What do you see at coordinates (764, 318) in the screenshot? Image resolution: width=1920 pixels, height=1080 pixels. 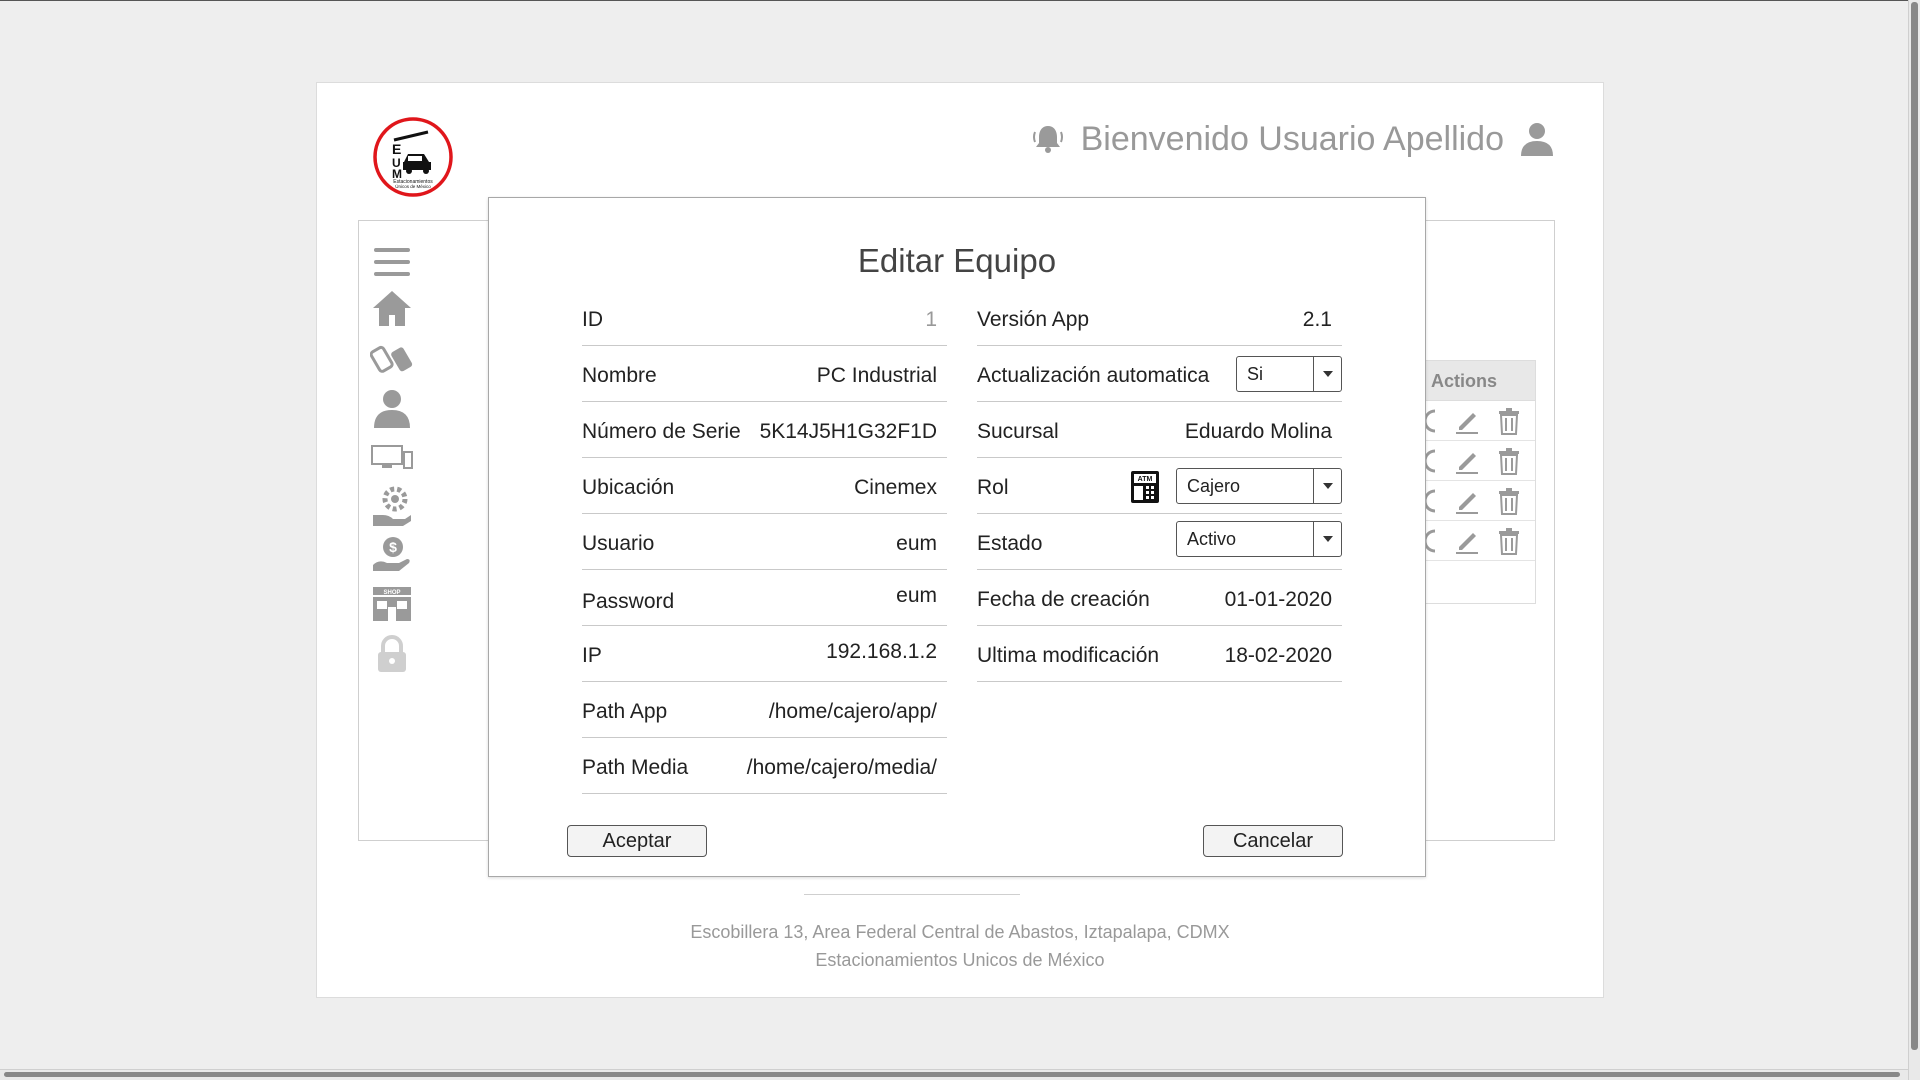 I see `field-row-id: ID 1` at bounding box center [764, 318].